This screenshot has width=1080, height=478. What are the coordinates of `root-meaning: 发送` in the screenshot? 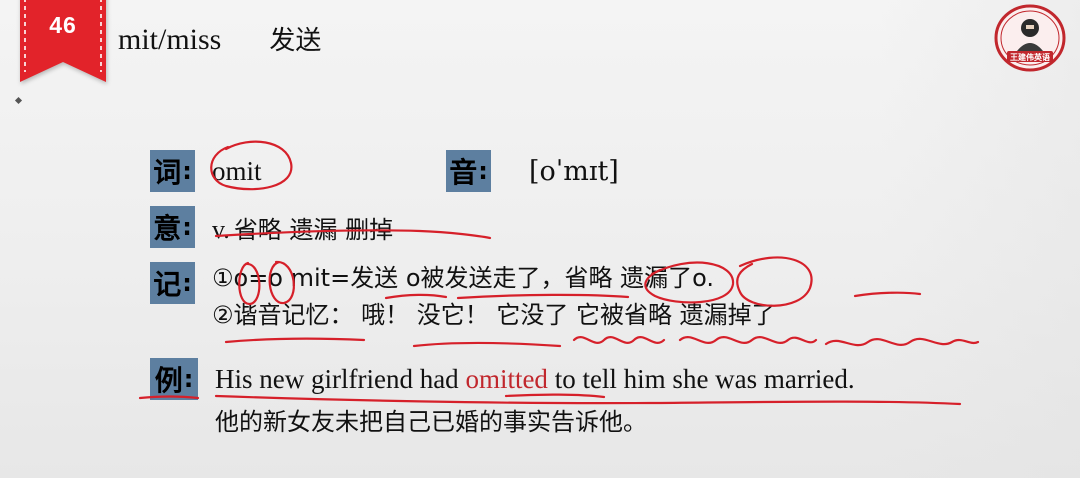 It's located at (295, 41).